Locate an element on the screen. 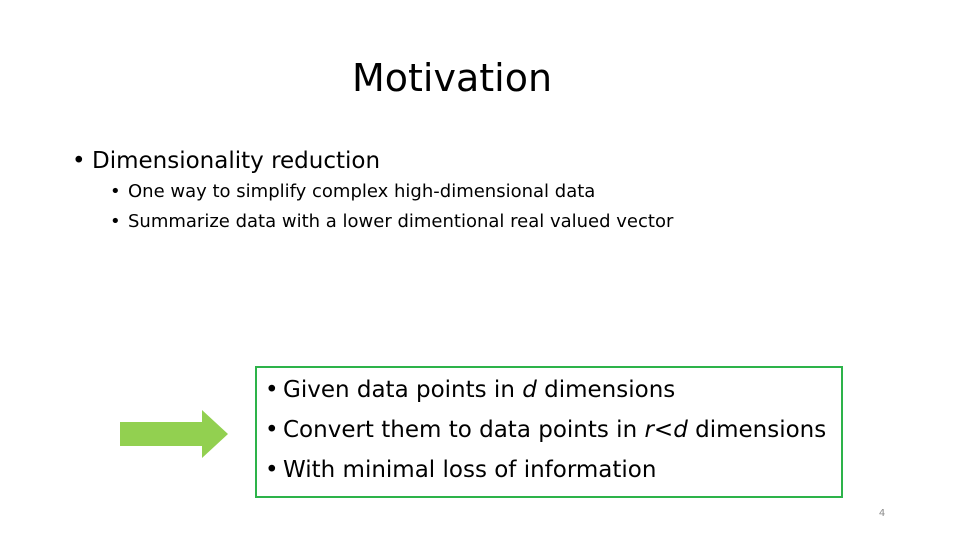  main-bullet: • Dimensionality reduction is located at coordinates (372, 161).